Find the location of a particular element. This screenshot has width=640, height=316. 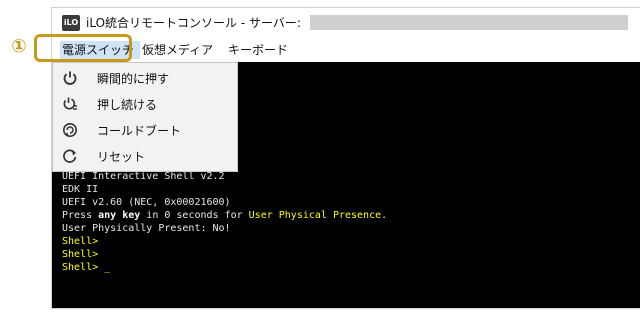

console-line: EDK II is located at coordinates (80, 189).